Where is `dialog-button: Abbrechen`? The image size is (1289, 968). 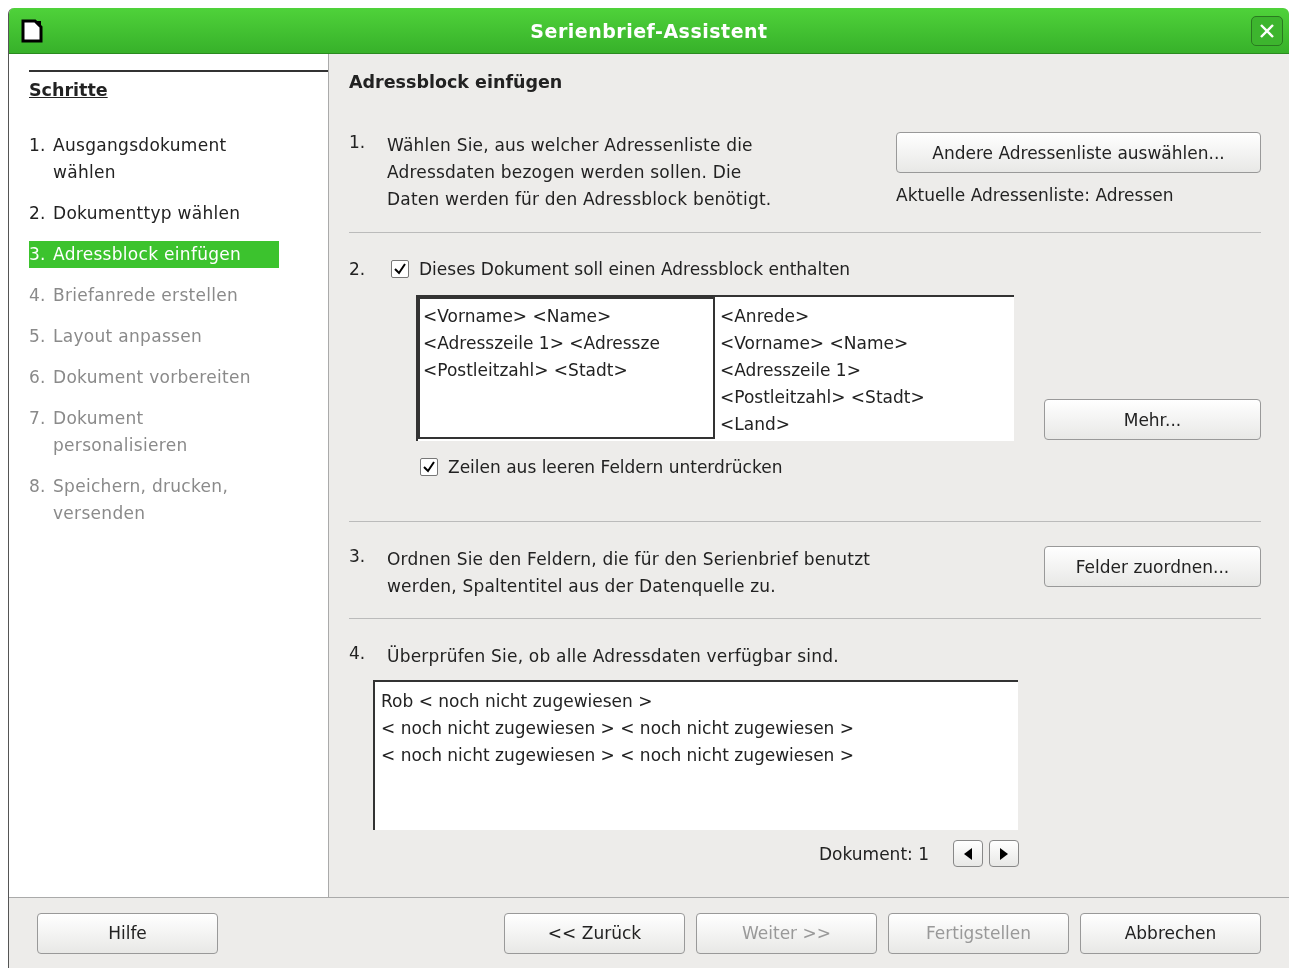 dialog-button: Abbrechen is located at coordinates (1170, 933).